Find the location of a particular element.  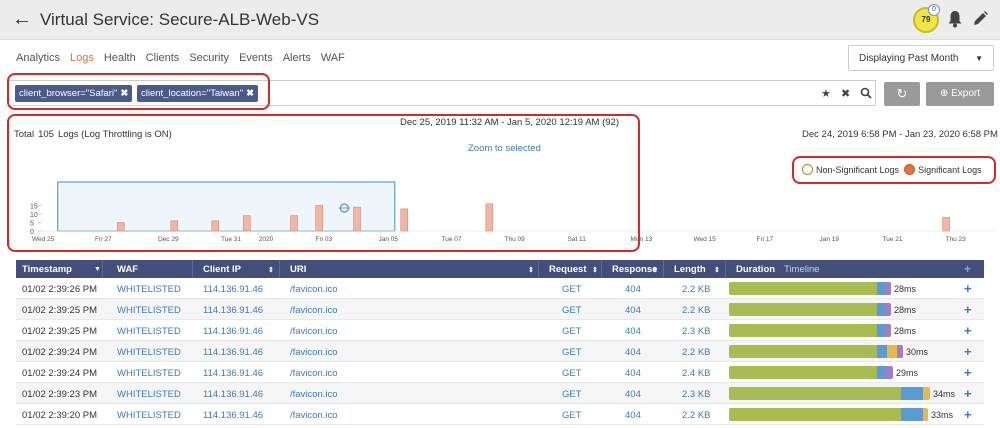

tab-health: Health is located at coordinates (120, 59).